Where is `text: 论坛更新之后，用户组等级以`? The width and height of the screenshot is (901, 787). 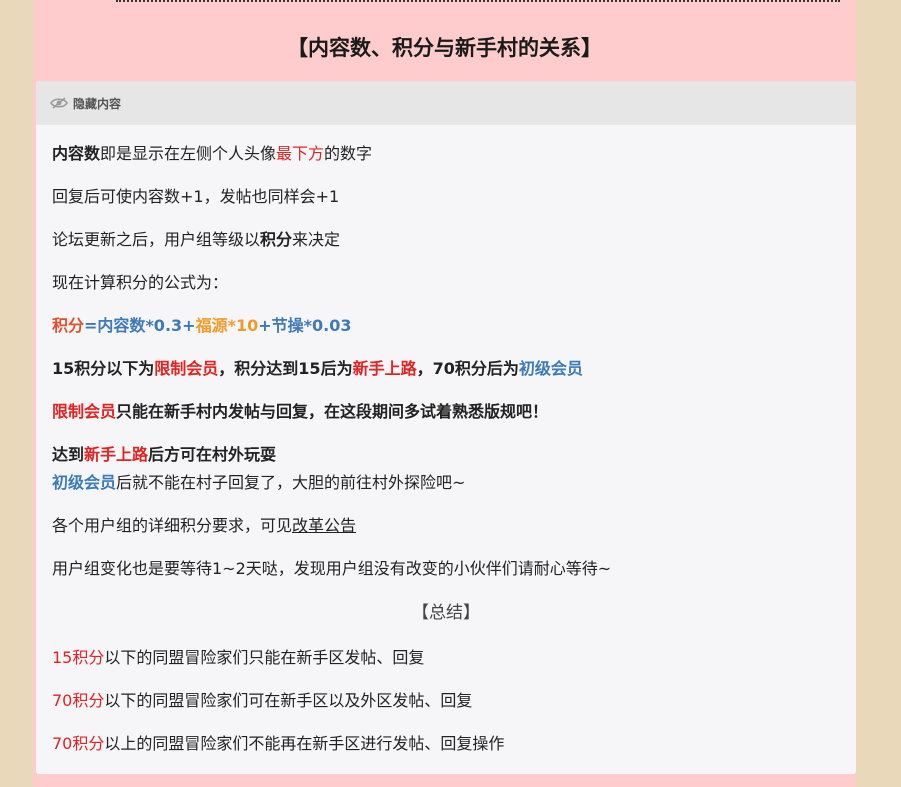
text: 论坛更新之后，用户组等级以 is located at coordinates (156, 239).